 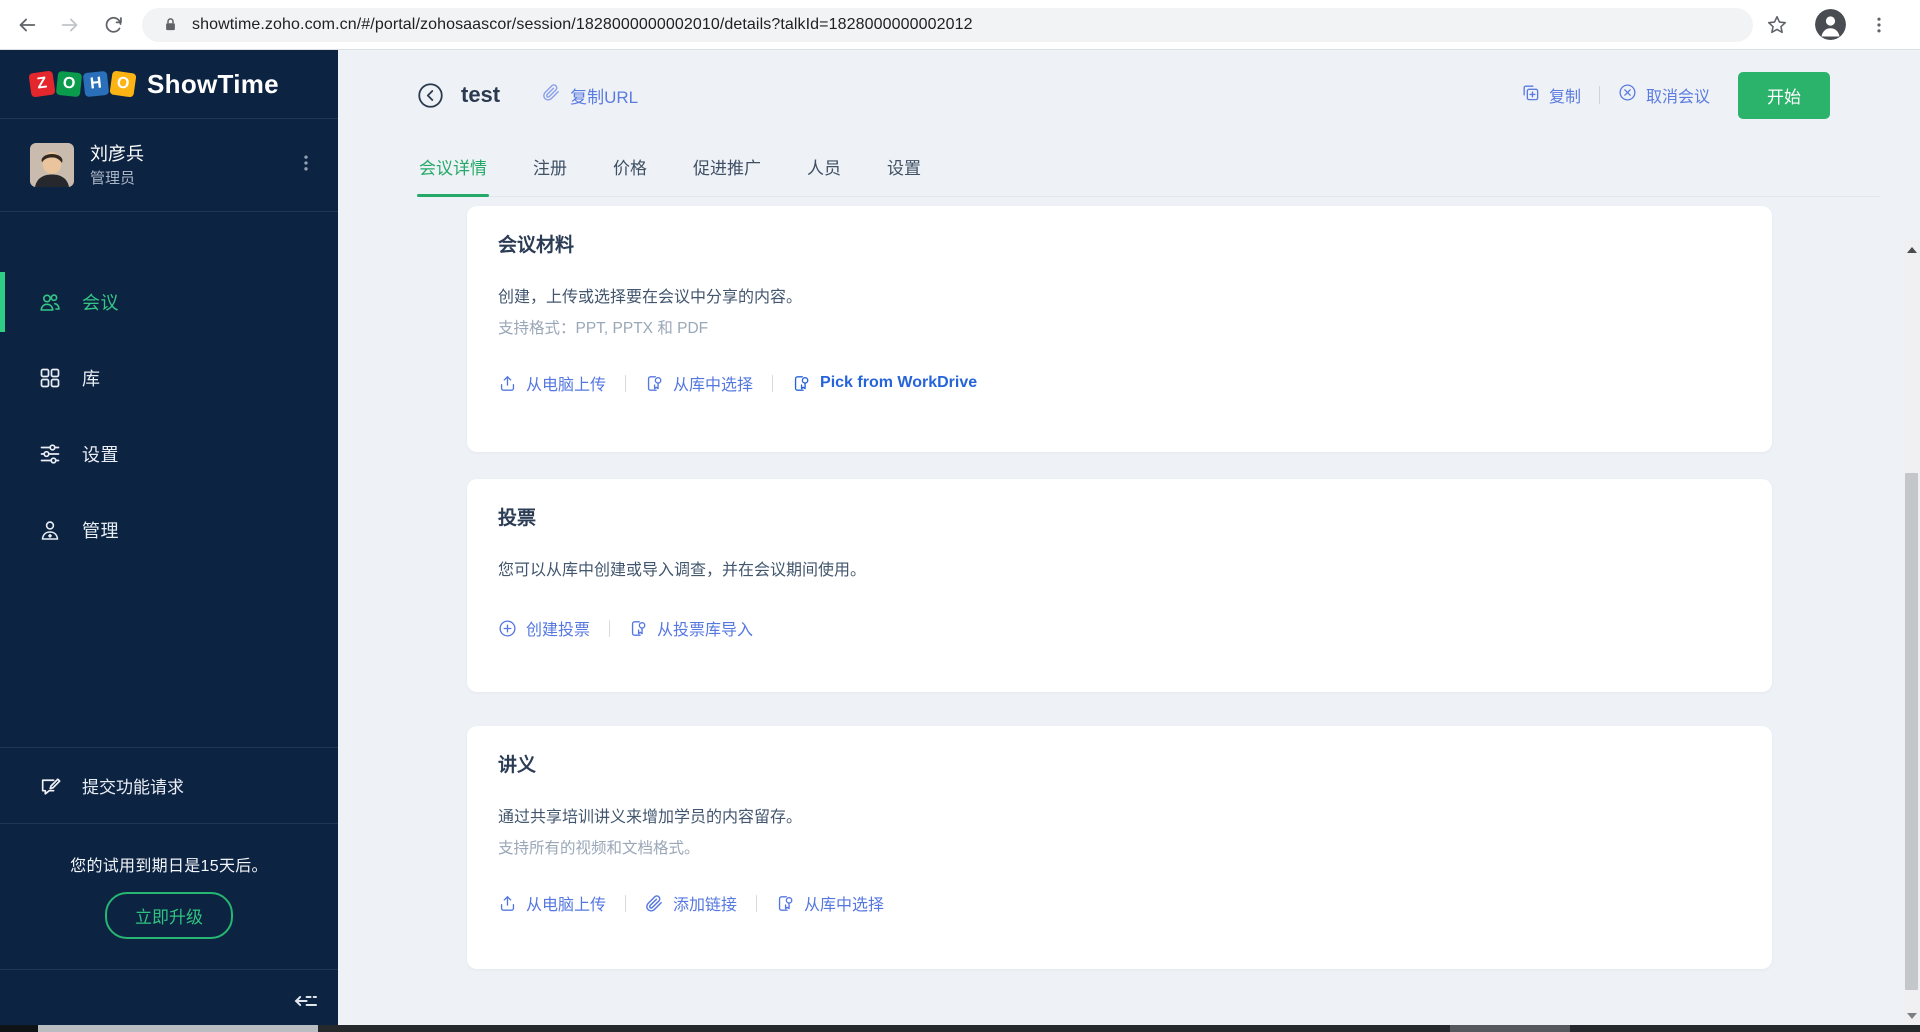 What do you see at coordinates (178, 1028) in the screenshot?
I see `horizontal-scrollbar-thumb` at bounding box center [178, 1028].